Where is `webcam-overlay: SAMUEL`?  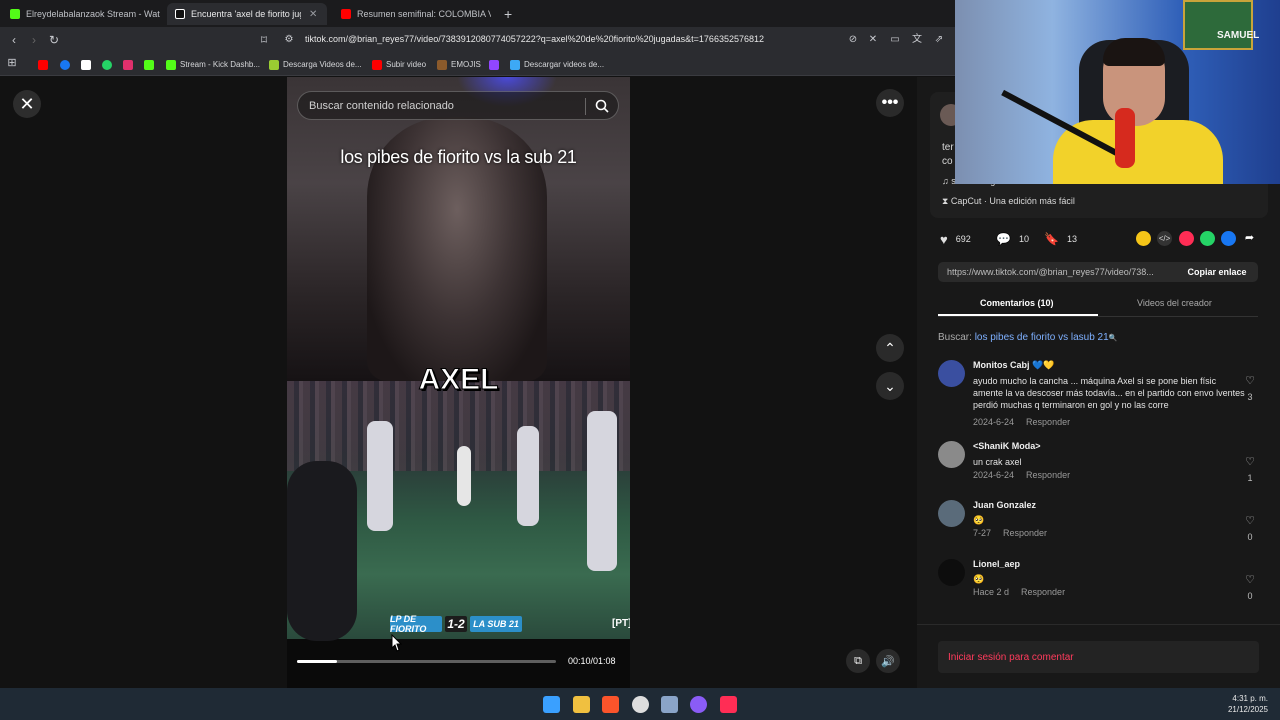
webcam-overlay: SAMUEL is located at coordinates (1117, 92).